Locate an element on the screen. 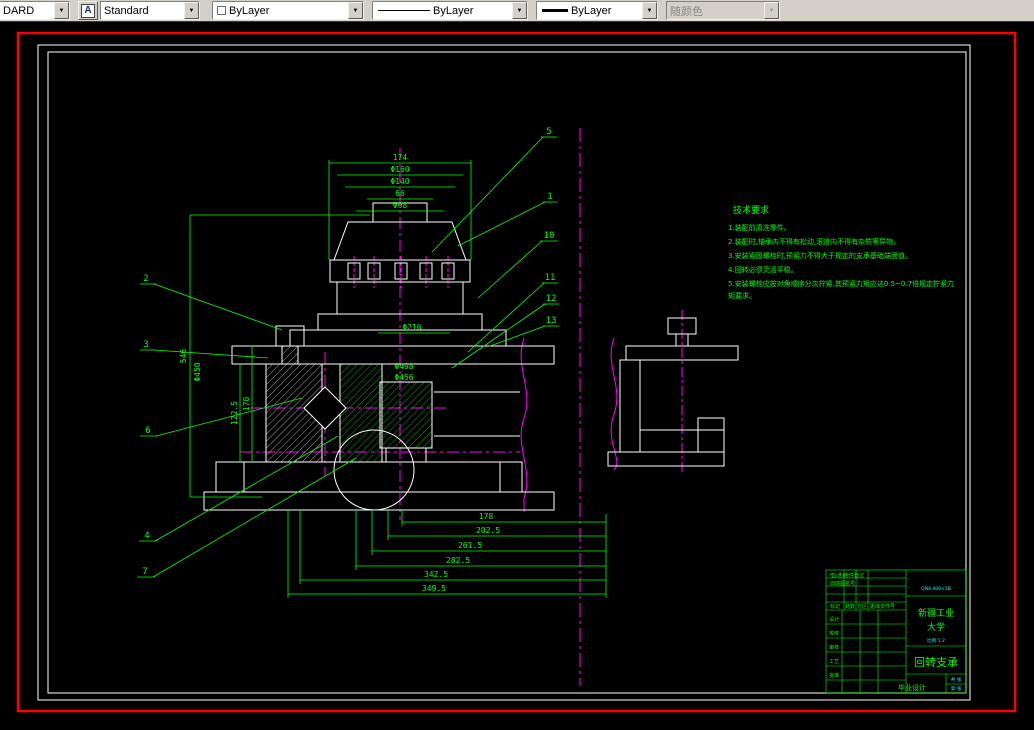 The image size is (1034, 730). tb-label: 审核 is located at coordinates (834, 647).